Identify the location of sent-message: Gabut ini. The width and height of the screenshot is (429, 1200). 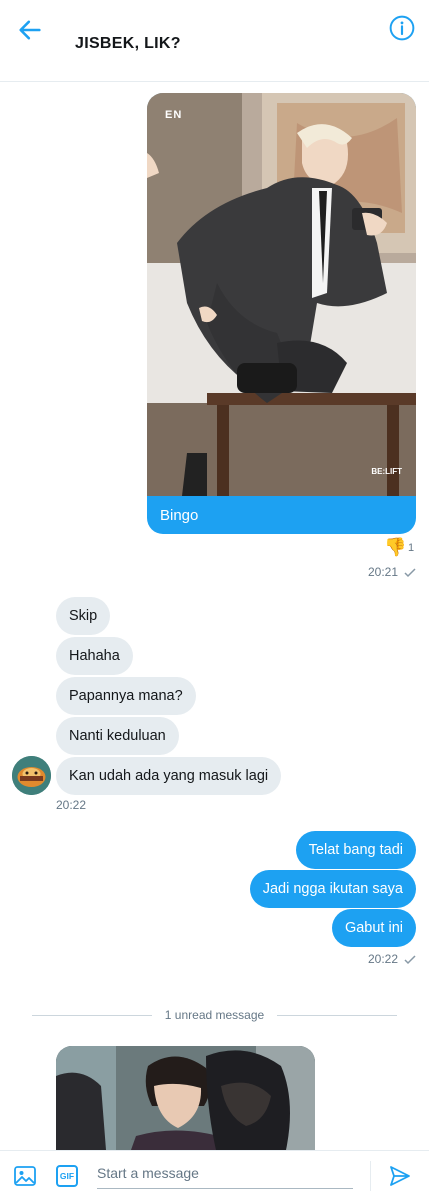
(373, 928).